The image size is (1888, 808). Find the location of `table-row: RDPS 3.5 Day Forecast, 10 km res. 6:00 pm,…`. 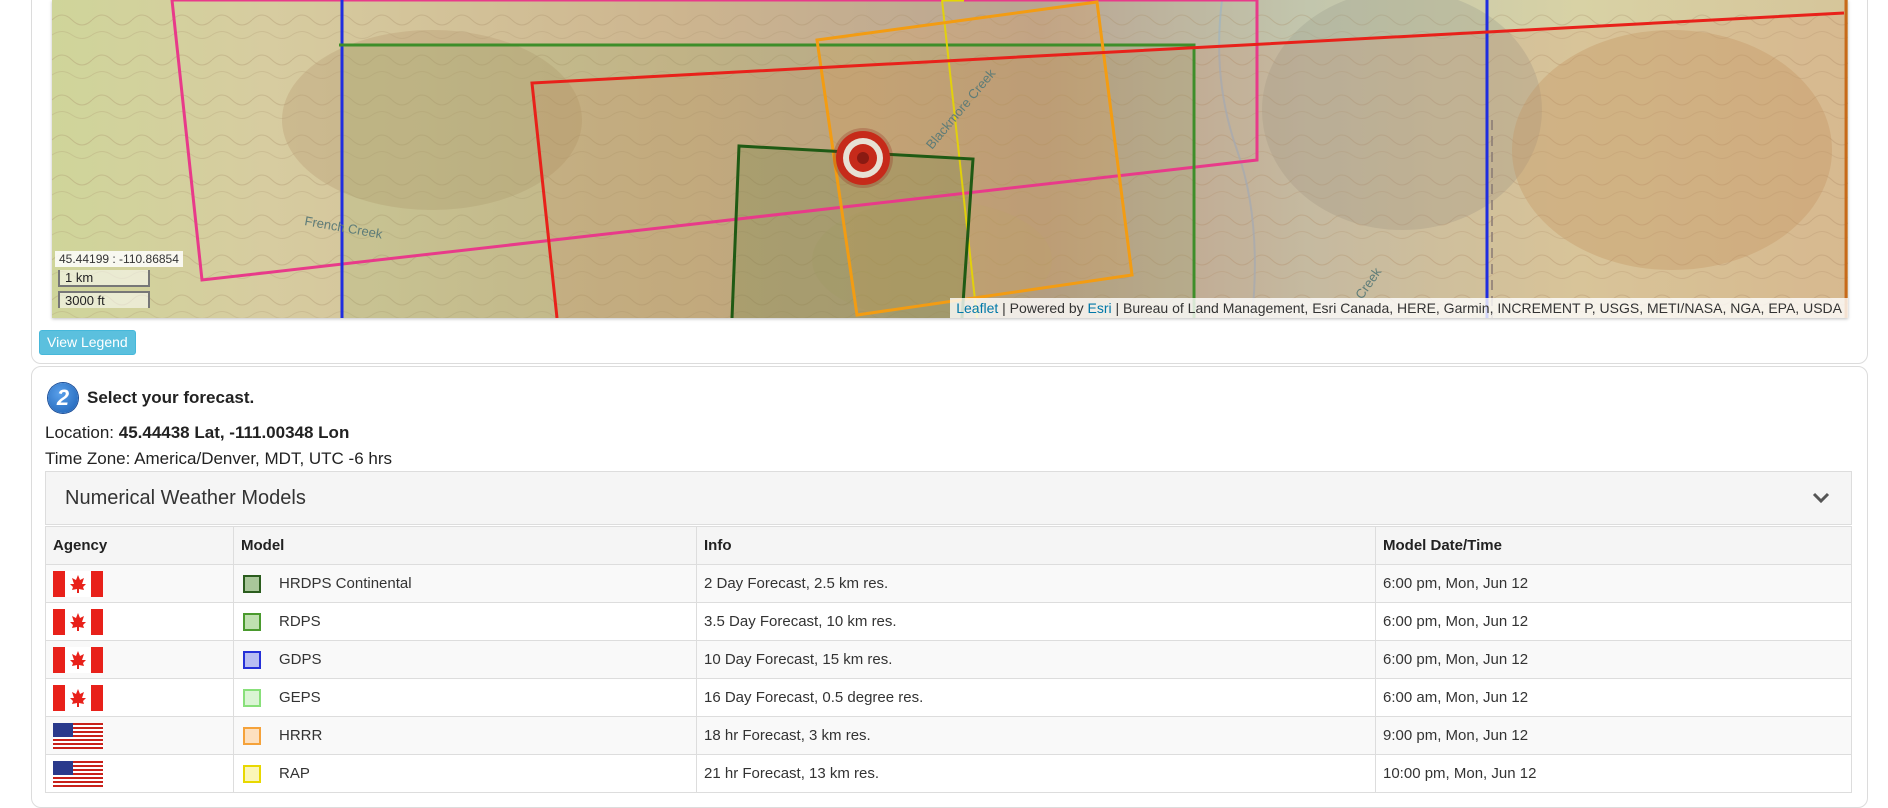

table-row: RDPS 3.5 Day Forecast, 10 km res. 6:00 pm,… is located at coordinates (948, 621).